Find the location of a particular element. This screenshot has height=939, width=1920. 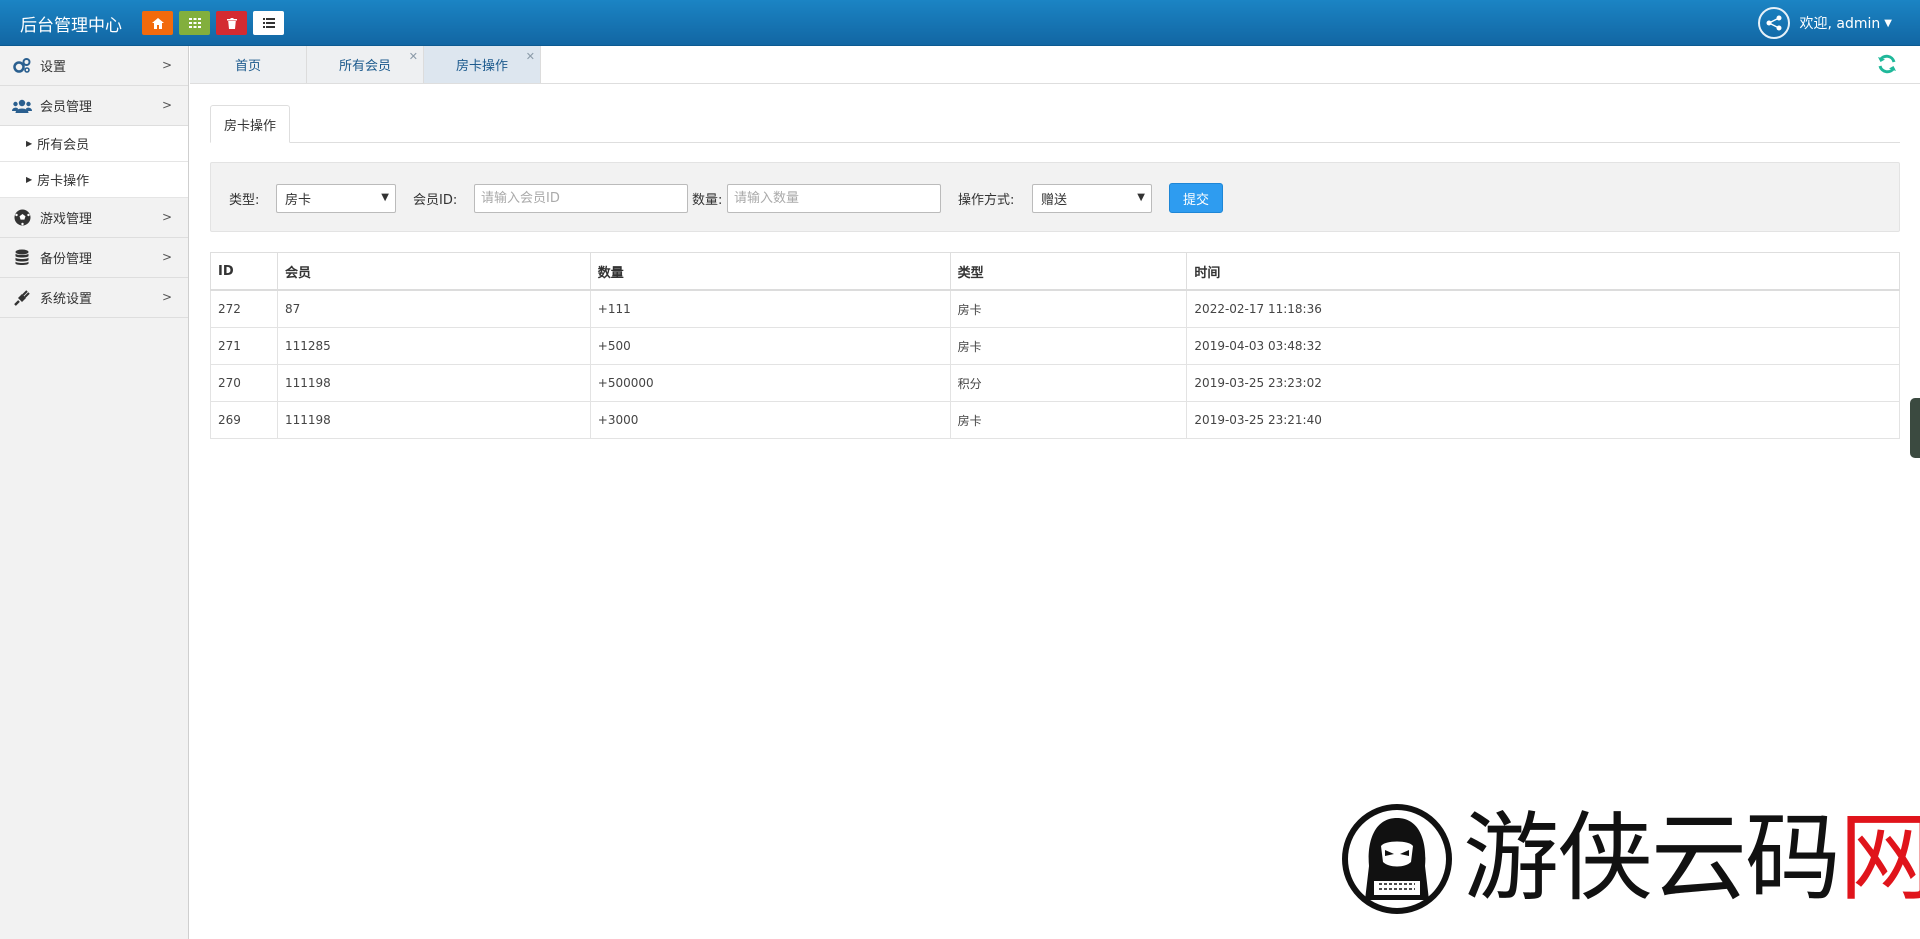

inner-tab-row: 房卡操作 is located at coordinates (1055, 123).